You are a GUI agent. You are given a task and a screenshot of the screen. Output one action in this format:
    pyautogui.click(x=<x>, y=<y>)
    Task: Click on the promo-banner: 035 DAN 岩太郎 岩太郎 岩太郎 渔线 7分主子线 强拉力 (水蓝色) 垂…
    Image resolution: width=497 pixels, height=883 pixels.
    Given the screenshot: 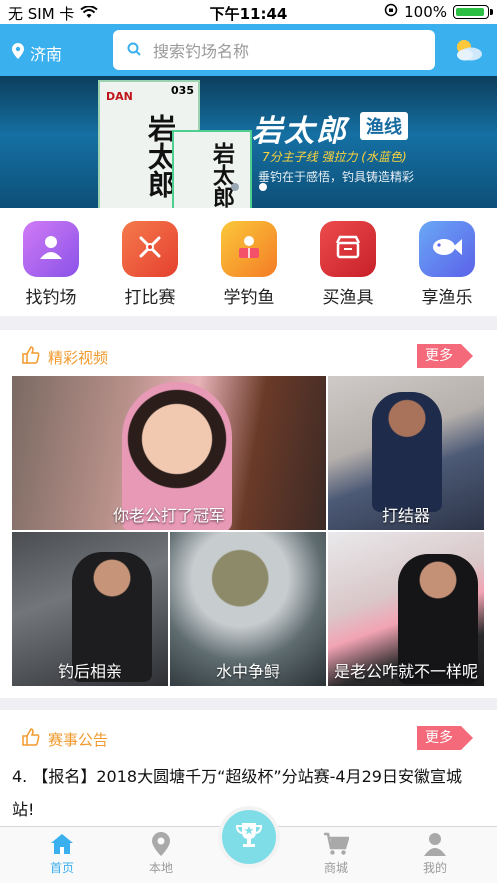 What is the action you would take?
    pyautogui.click(x=248, y=142)
    